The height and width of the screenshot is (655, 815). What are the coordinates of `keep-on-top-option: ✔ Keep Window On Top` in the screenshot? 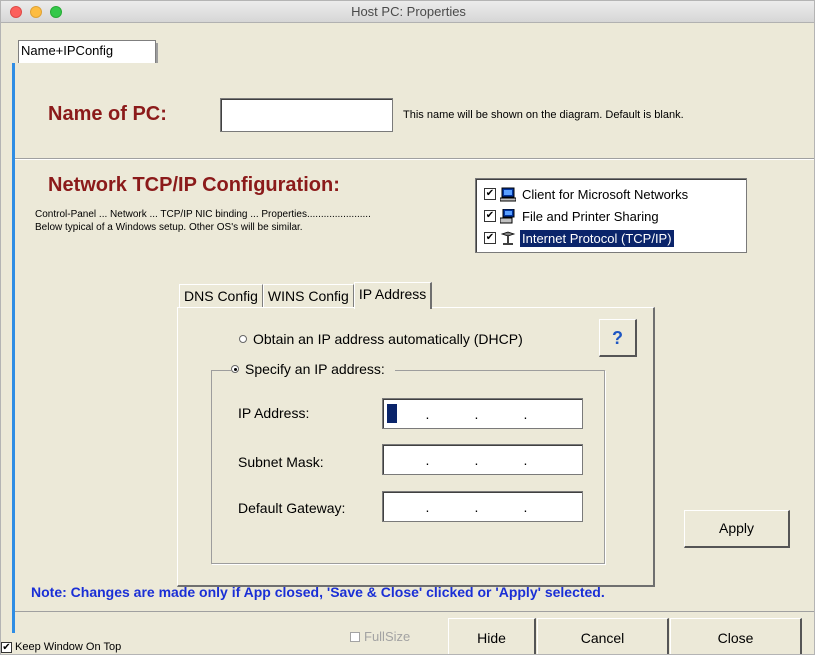 It's located at (61, 647).